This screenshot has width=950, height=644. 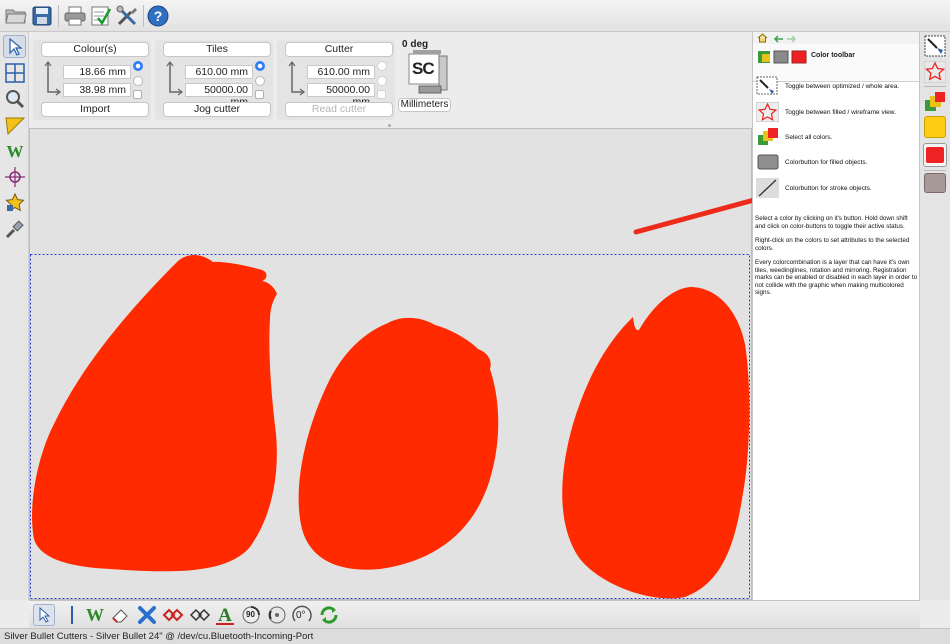 What do you see at coordinates (833, 55) in the screenshot?
I see `help-title: Color toolbar` at bounding box center [833, 55].